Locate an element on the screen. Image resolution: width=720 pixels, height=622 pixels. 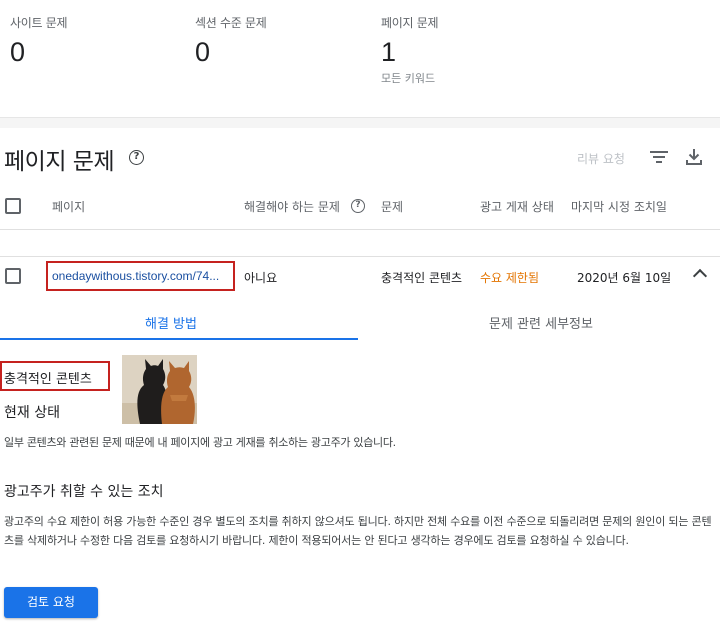
page-issues-keyword: 모든 키워드 is located at coordinates (408, 78).